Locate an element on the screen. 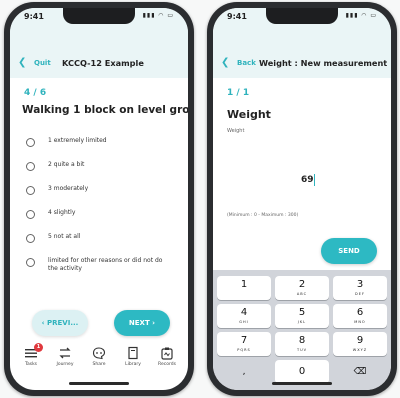  tab-label: Share is located at coordinates (99, 364).